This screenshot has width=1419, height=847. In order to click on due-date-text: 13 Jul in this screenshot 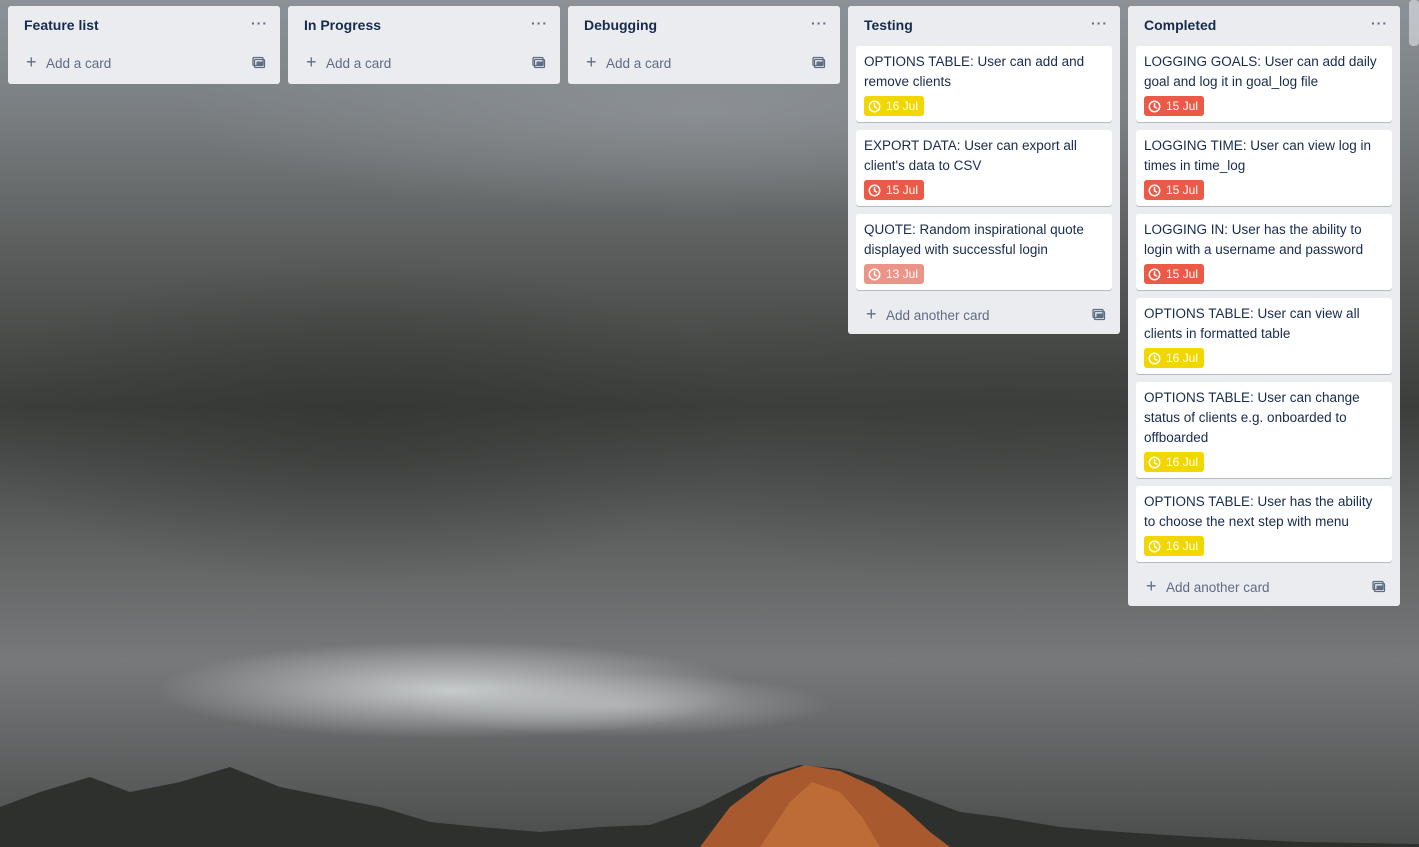, I will do `click(902, 274)`.